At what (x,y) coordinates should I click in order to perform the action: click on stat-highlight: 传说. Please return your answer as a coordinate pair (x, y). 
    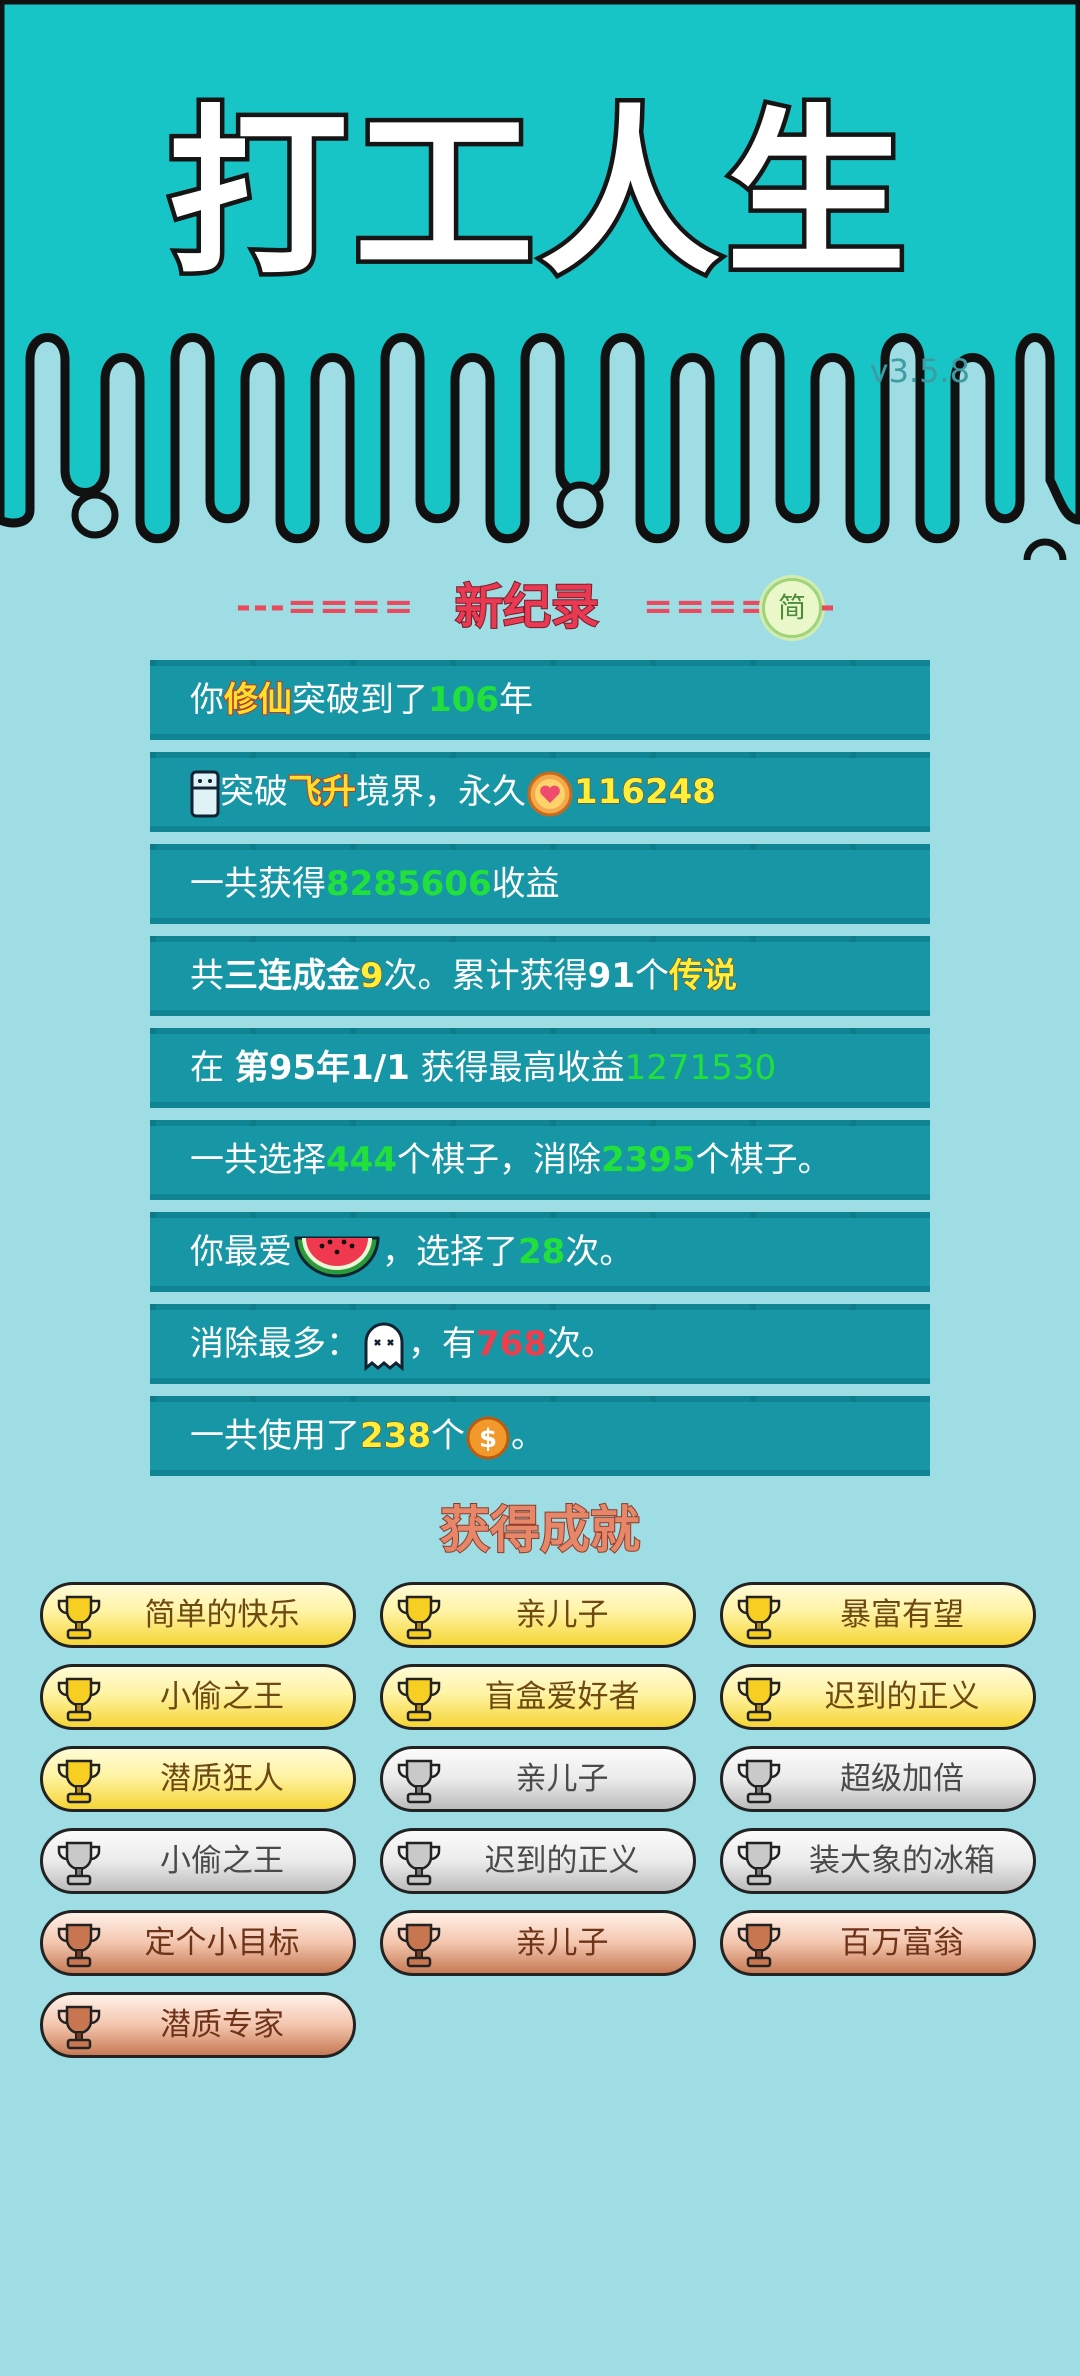
    Looking at the image, I should click on (703, 976).